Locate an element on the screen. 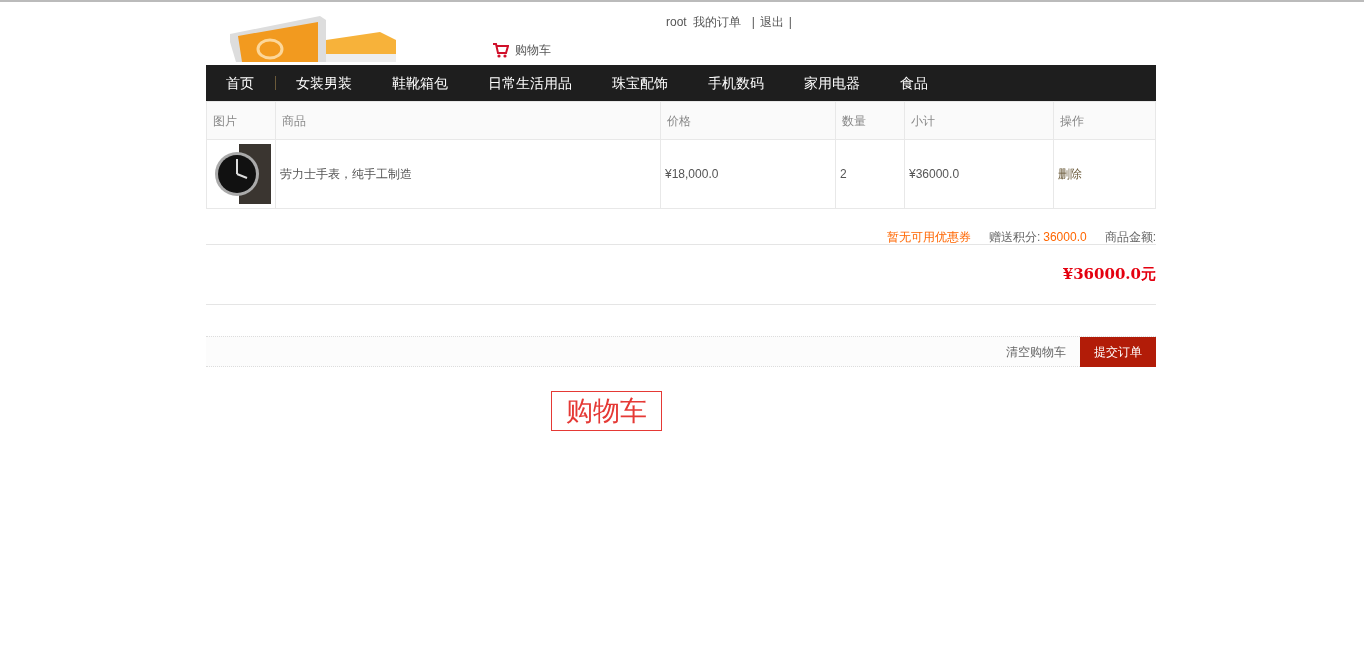 This screenshot has height=660, width=1364. product-name: 劳力士手表，纯手工制造 is located at coordinates (468, 174).